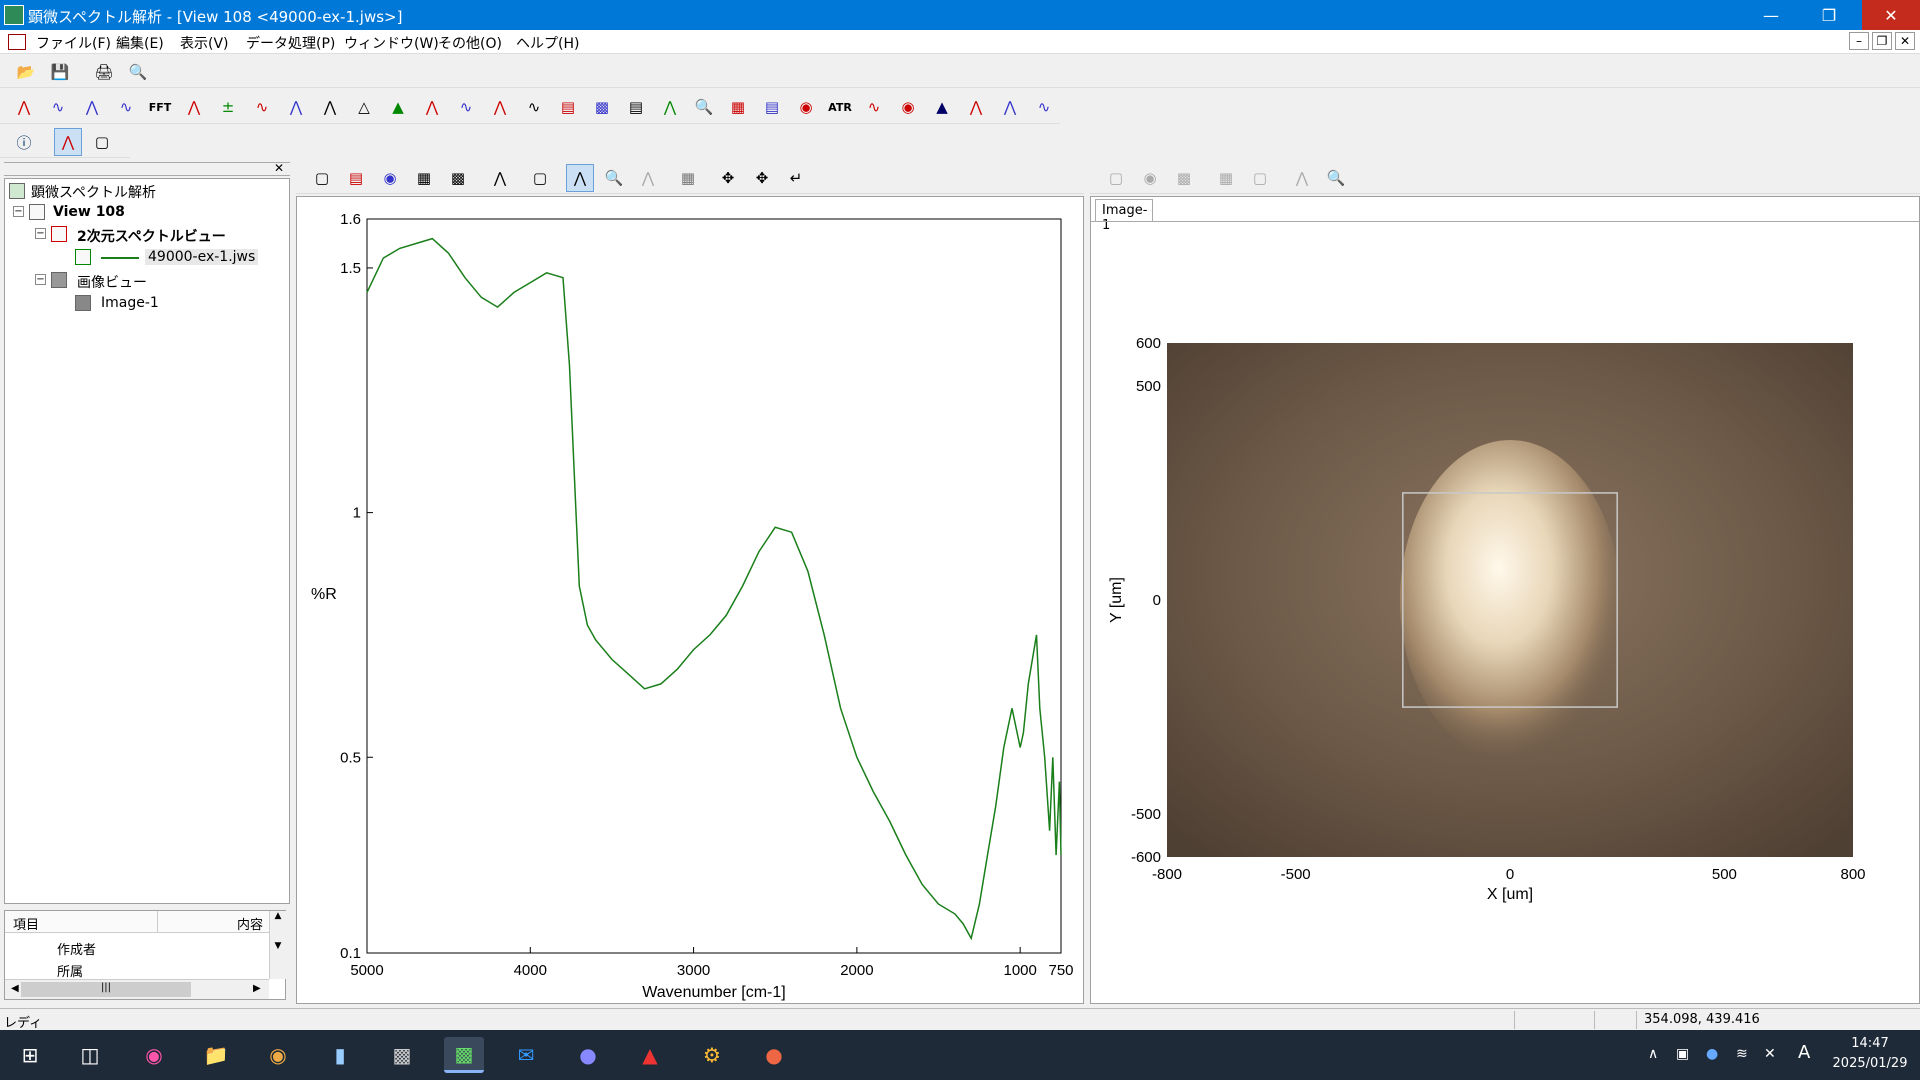 This screenshot has width=1920, height=1080. Describe the element at coordinates (1891, 15) in the screenshot. I see `close-button: ✕` at that location.